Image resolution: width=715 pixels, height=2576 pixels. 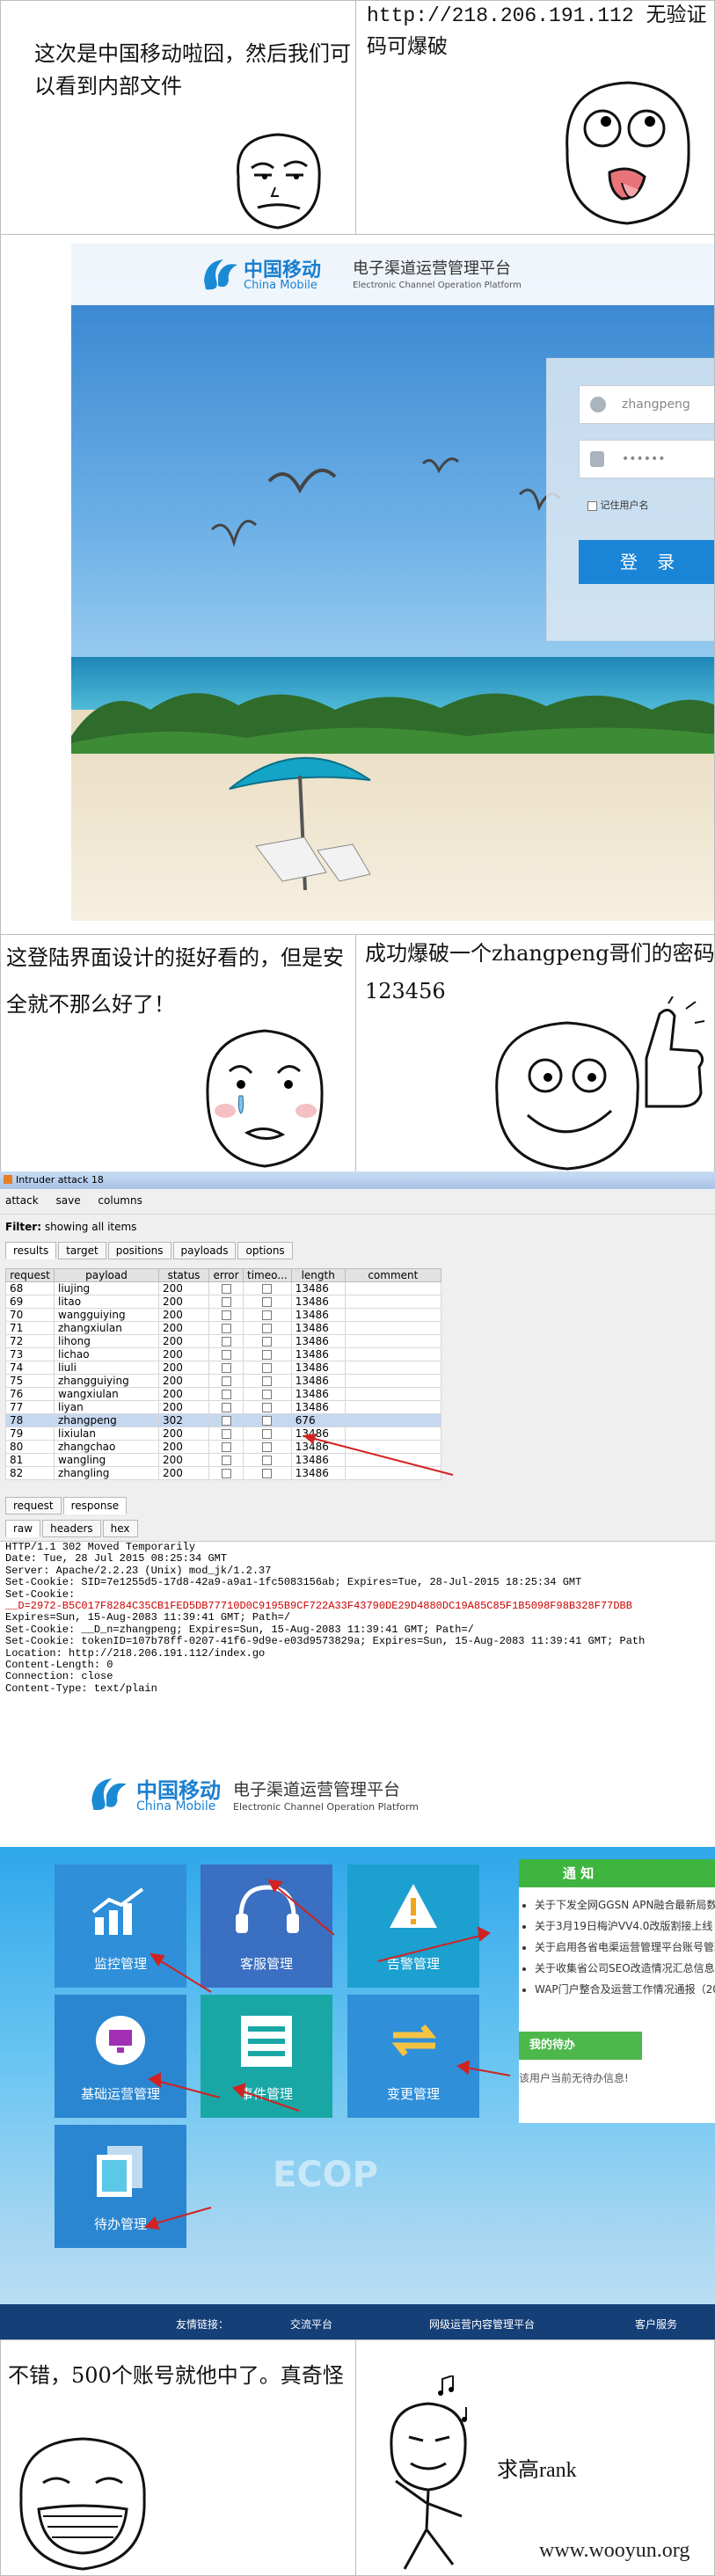 What do you see at coordinates (106, 1420) in the screenshot?
I see `cell-payload: zhangpeng` at bounding box center [106, 1420].